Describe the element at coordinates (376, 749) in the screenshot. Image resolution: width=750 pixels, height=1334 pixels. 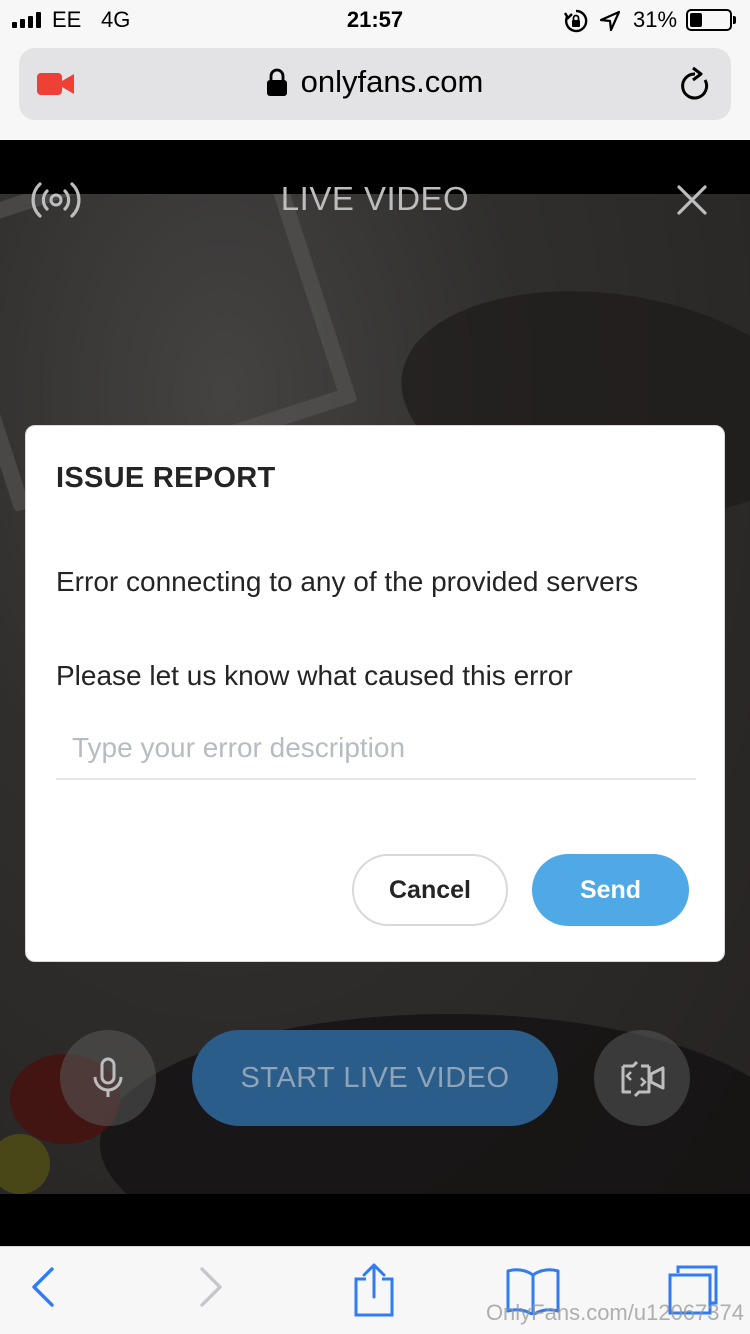
I see `error-description-input` at that location.